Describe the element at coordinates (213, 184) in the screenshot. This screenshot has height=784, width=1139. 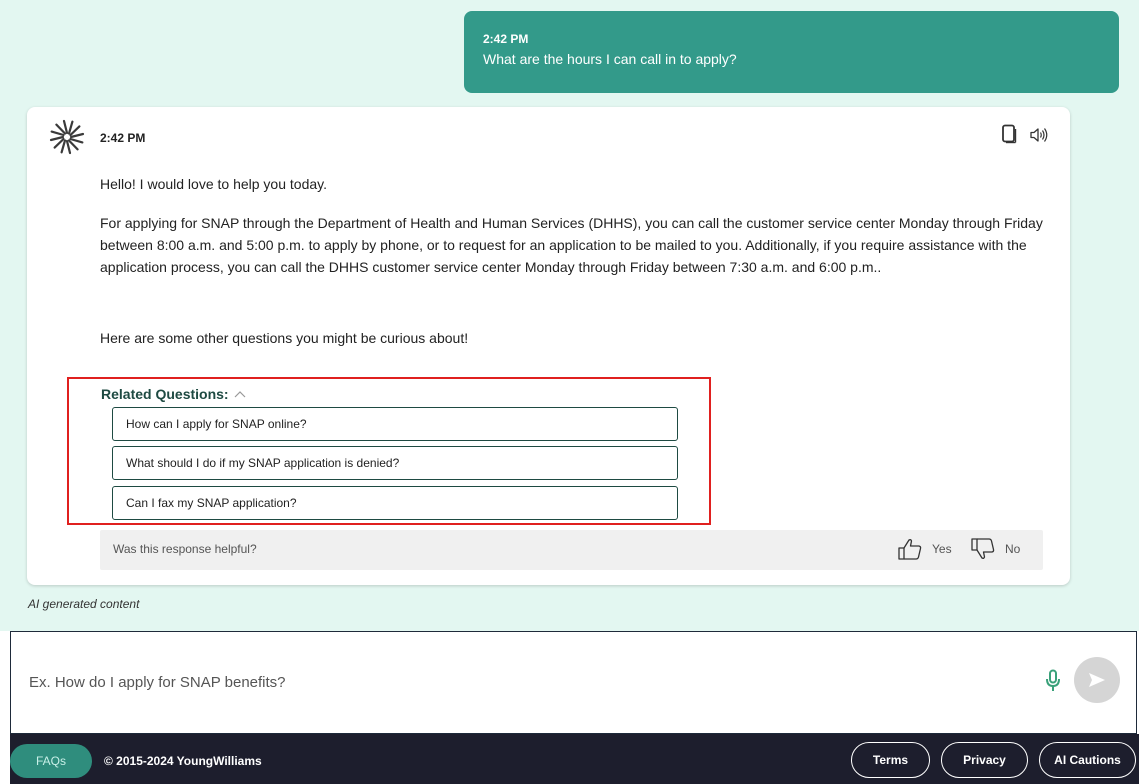
I see `bot-message-greeting: Hello! I would love to help you today.` at that location.